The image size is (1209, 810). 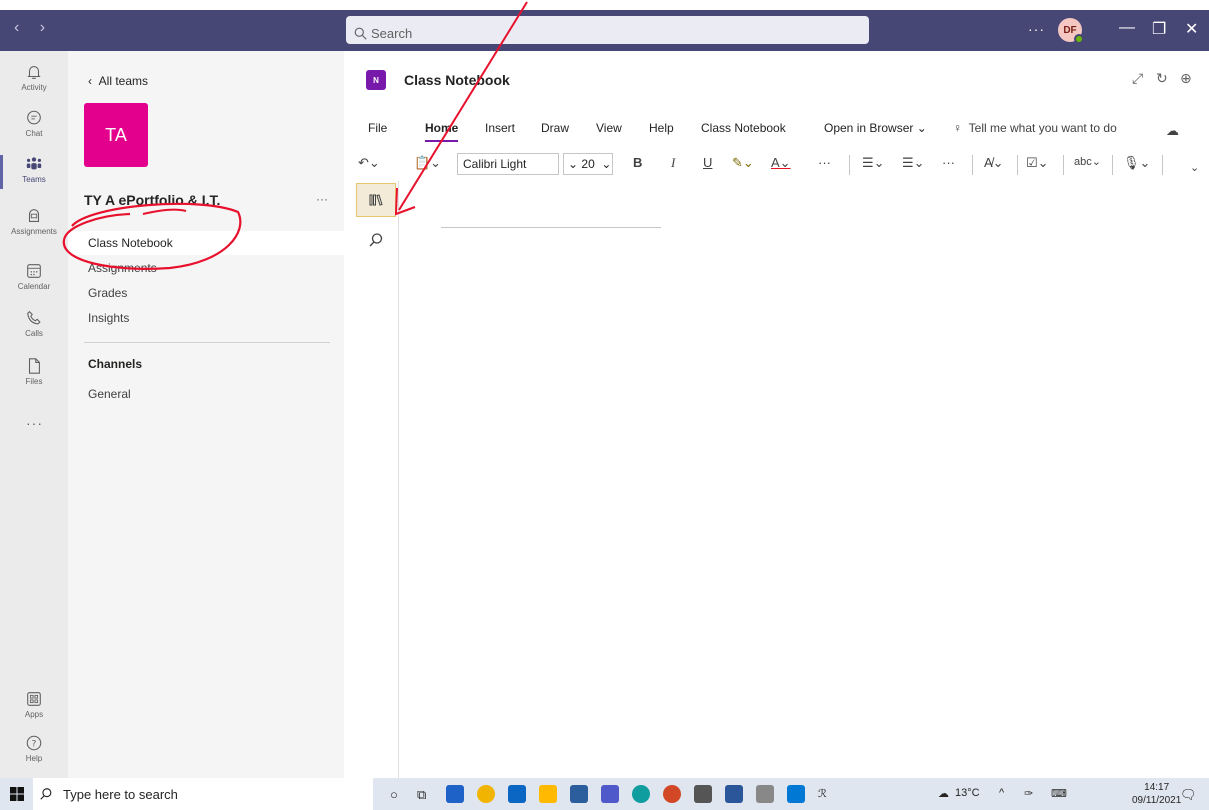 What do you see at coordinates (1162, 78) in the screenshot?
I see `refresh-icon: ↻` at bounding box center [1162, 78].